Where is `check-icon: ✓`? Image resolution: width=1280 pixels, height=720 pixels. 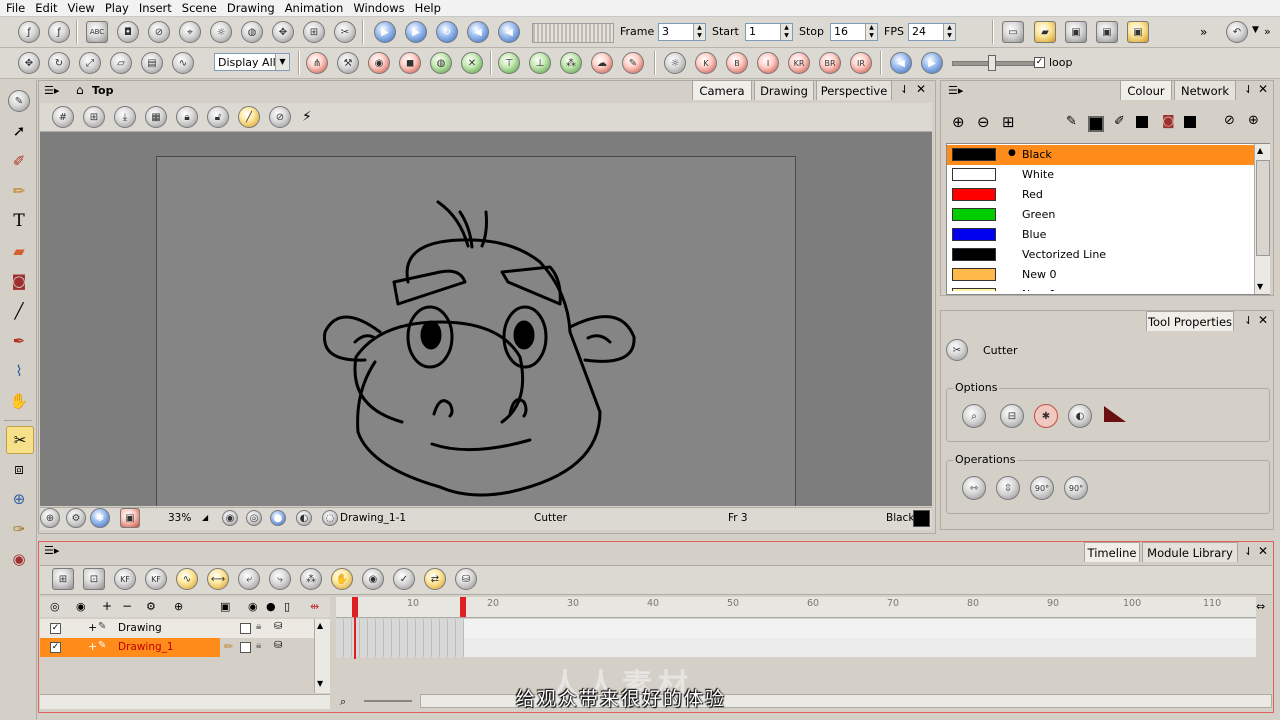
check-icon: ✓ is located at coordinates (404, 579).